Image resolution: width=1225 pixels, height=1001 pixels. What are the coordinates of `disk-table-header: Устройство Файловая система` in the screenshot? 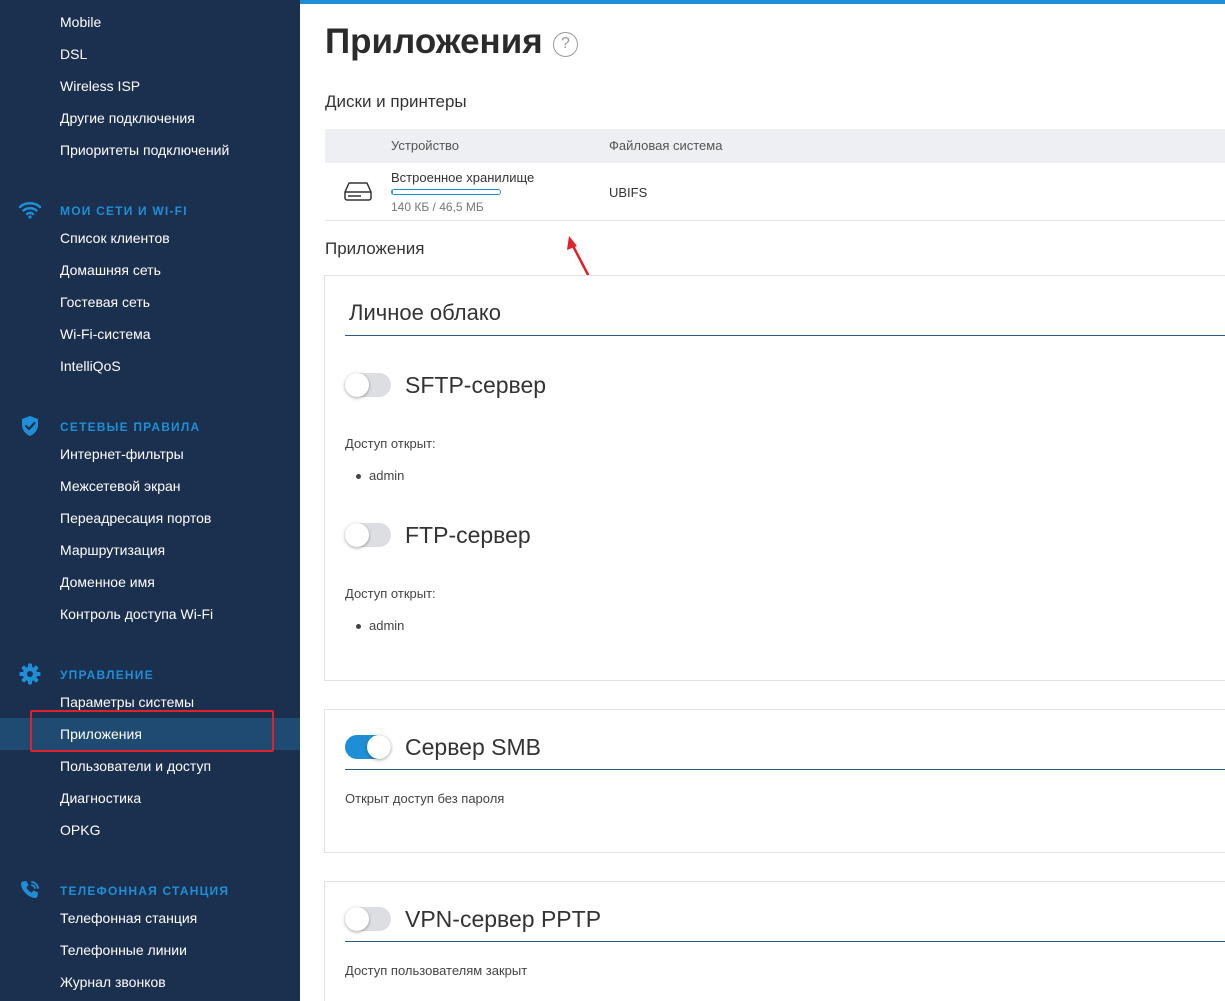 It's located at (775, 146).